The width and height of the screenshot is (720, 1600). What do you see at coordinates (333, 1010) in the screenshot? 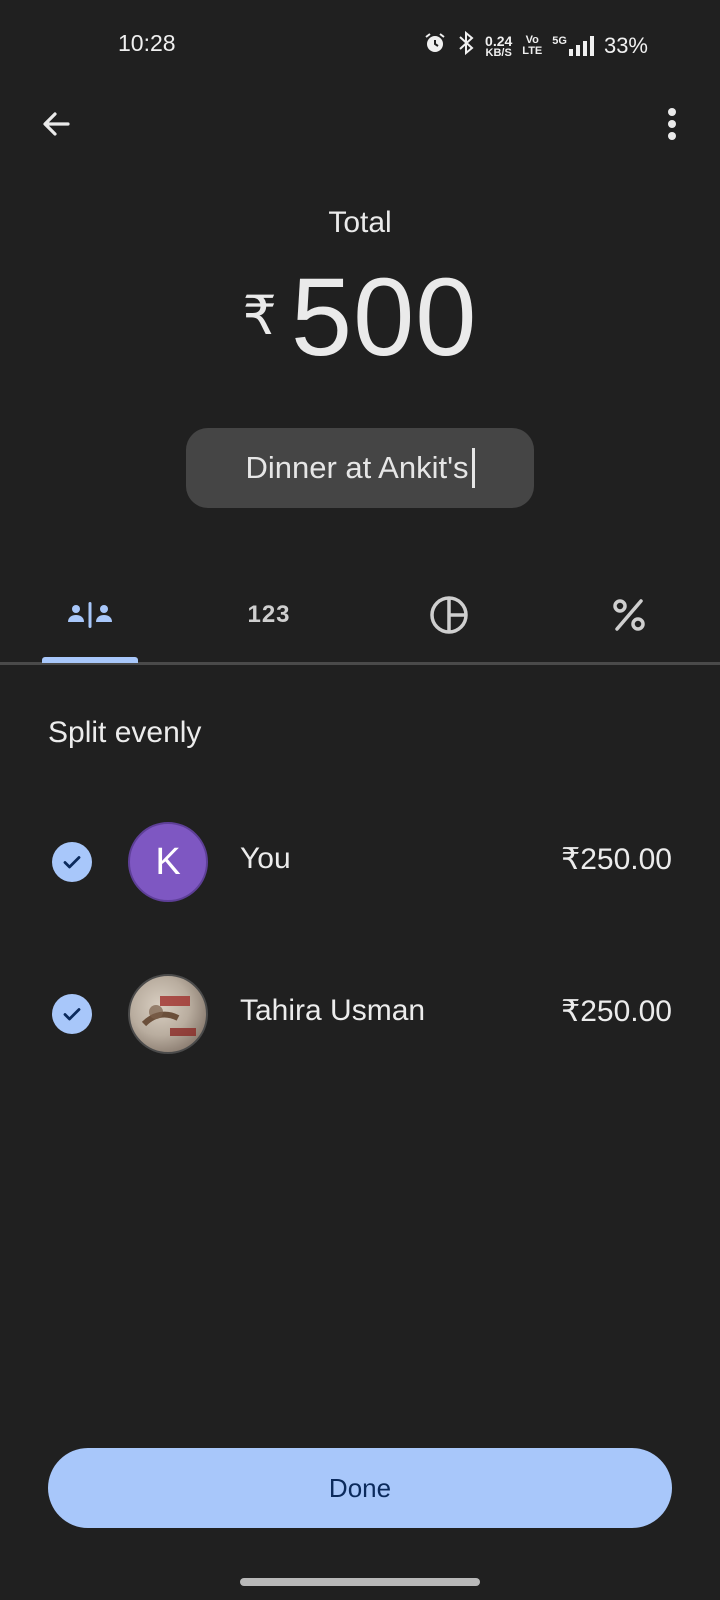
I see `participant-name: Tahira Usman` at bounding box center [333, 1010].